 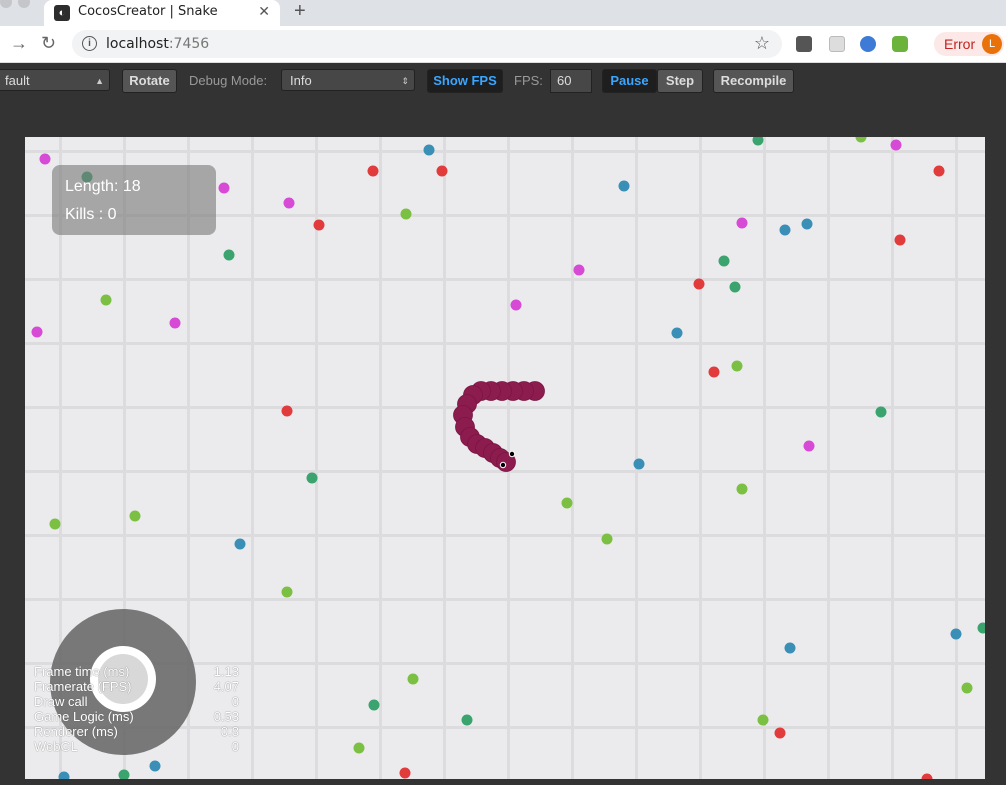 I want to click on browser-address-bar: → ↻ i localhost:7456 ☆ Error L, so click(x=503, y=44).